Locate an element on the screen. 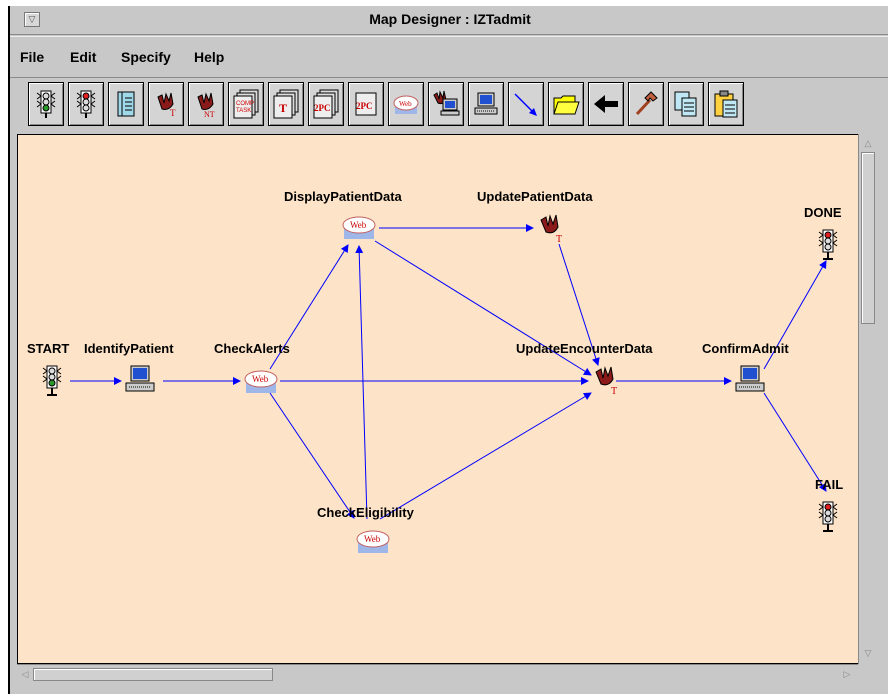 Image resolution: width=888 pixels, height=694 pixels. toolbar: T NT COMP TASK T 2PC 2PC Web is located at coordinates (446, 104).